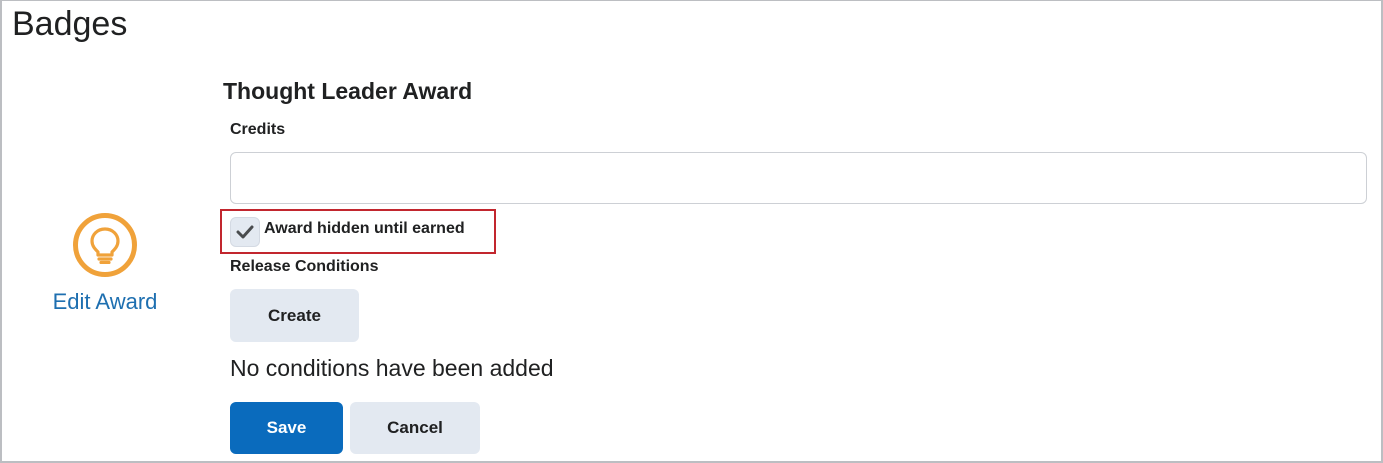 The image size is (1383, 463). What do you see at coordinates (348, 91) in the screenshot?
I see `award-name: Thought Leader Award` at bounding box center [348, 91].